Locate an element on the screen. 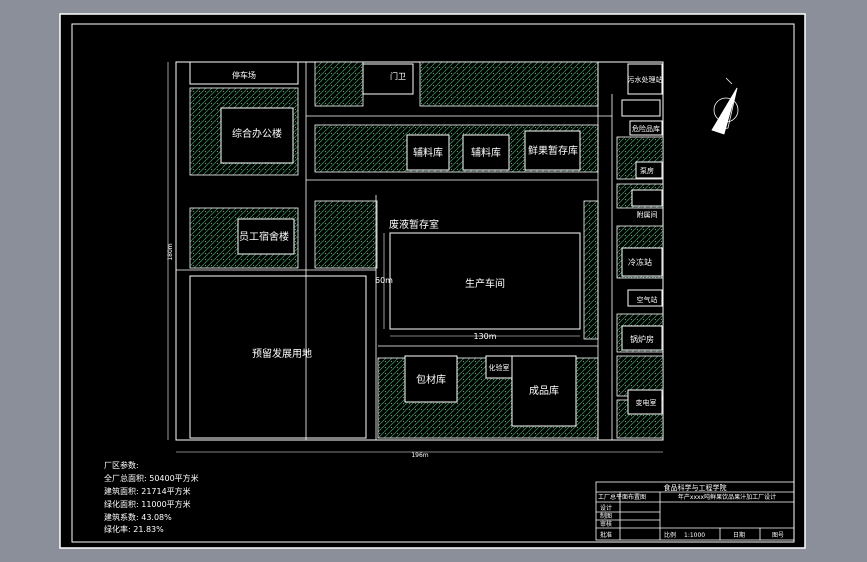 The height and width of the screenshot is (562, 867). title-row-design: 设计 is located at coordinates (606, 508).